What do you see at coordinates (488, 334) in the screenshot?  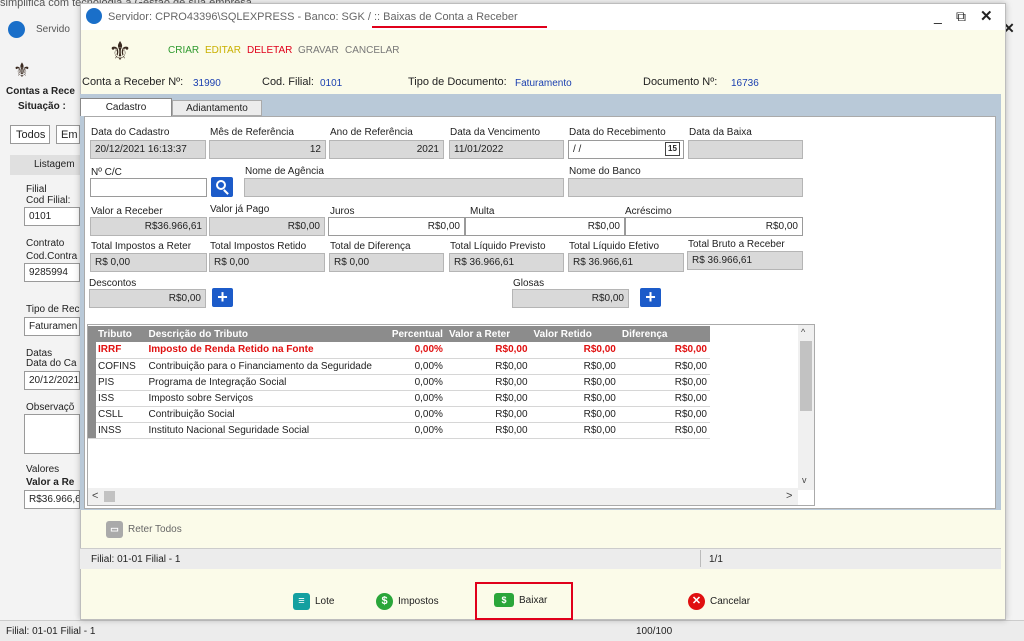 I see `col-valor-reter: Valor a Reter` at bounding box center [488, 334].